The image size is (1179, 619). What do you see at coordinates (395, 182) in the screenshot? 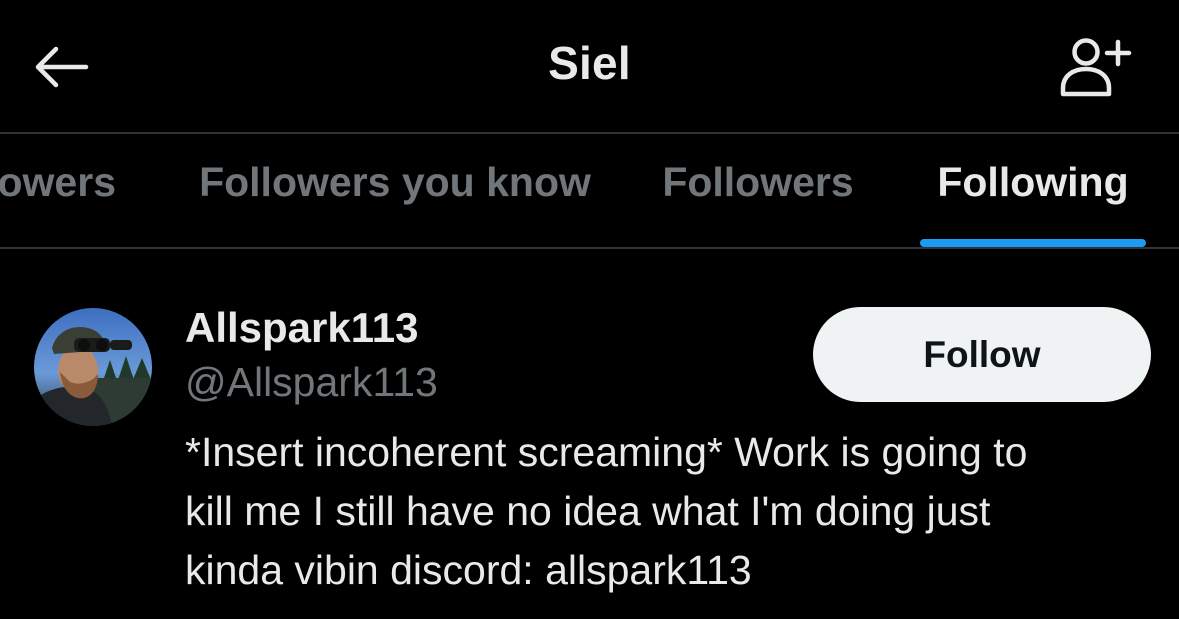
I see `tab-label: Followers you know` at bounding box center [395, 182].